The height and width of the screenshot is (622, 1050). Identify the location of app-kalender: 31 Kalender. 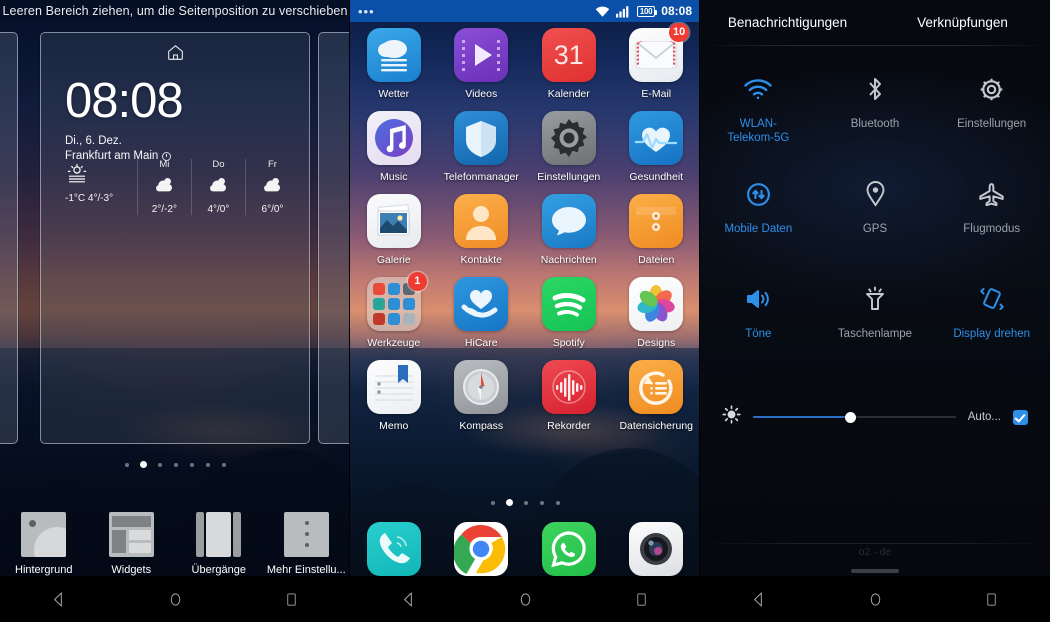
(569, 64).